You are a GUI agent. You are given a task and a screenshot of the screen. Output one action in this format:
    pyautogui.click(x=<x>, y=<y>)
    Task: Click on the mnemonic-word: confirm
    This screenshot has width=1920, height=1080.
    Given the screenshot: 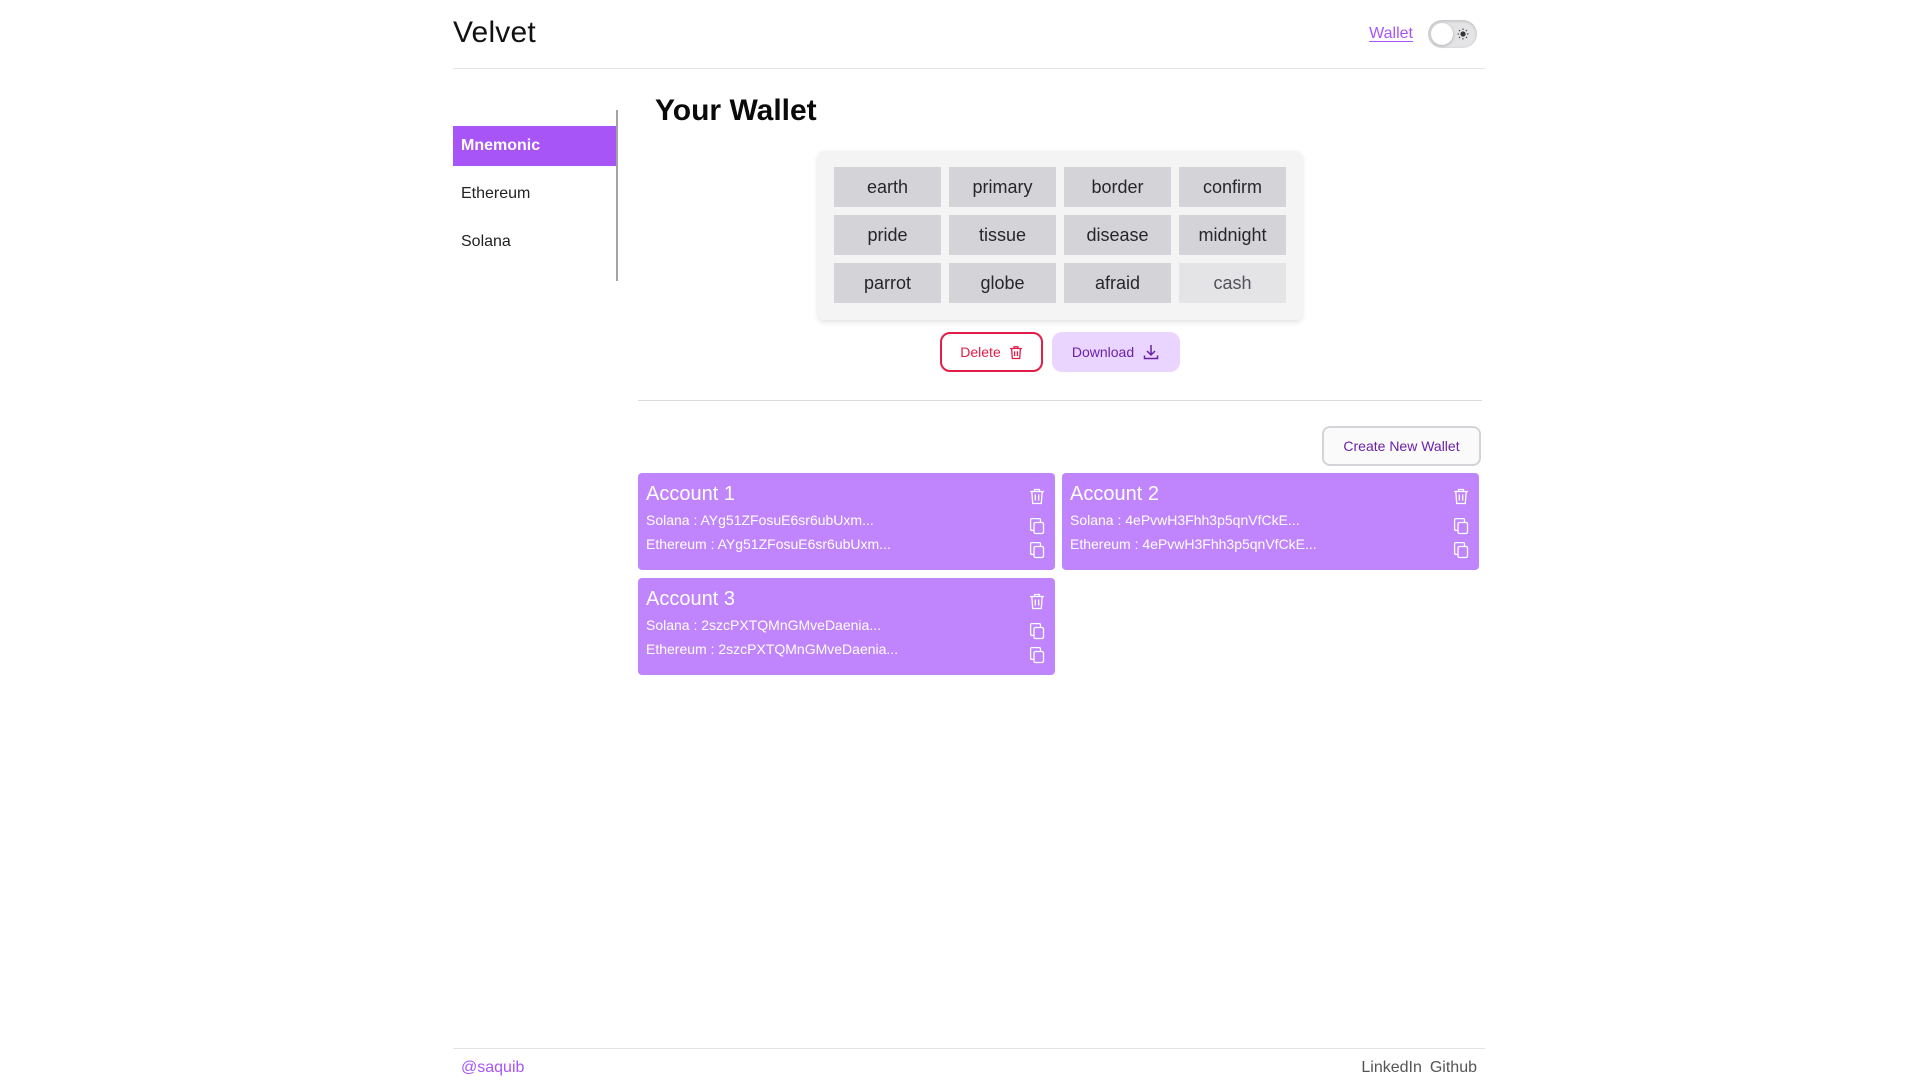 What is the action you would take?
    pyautogui.click(x=1232, y=187)
    